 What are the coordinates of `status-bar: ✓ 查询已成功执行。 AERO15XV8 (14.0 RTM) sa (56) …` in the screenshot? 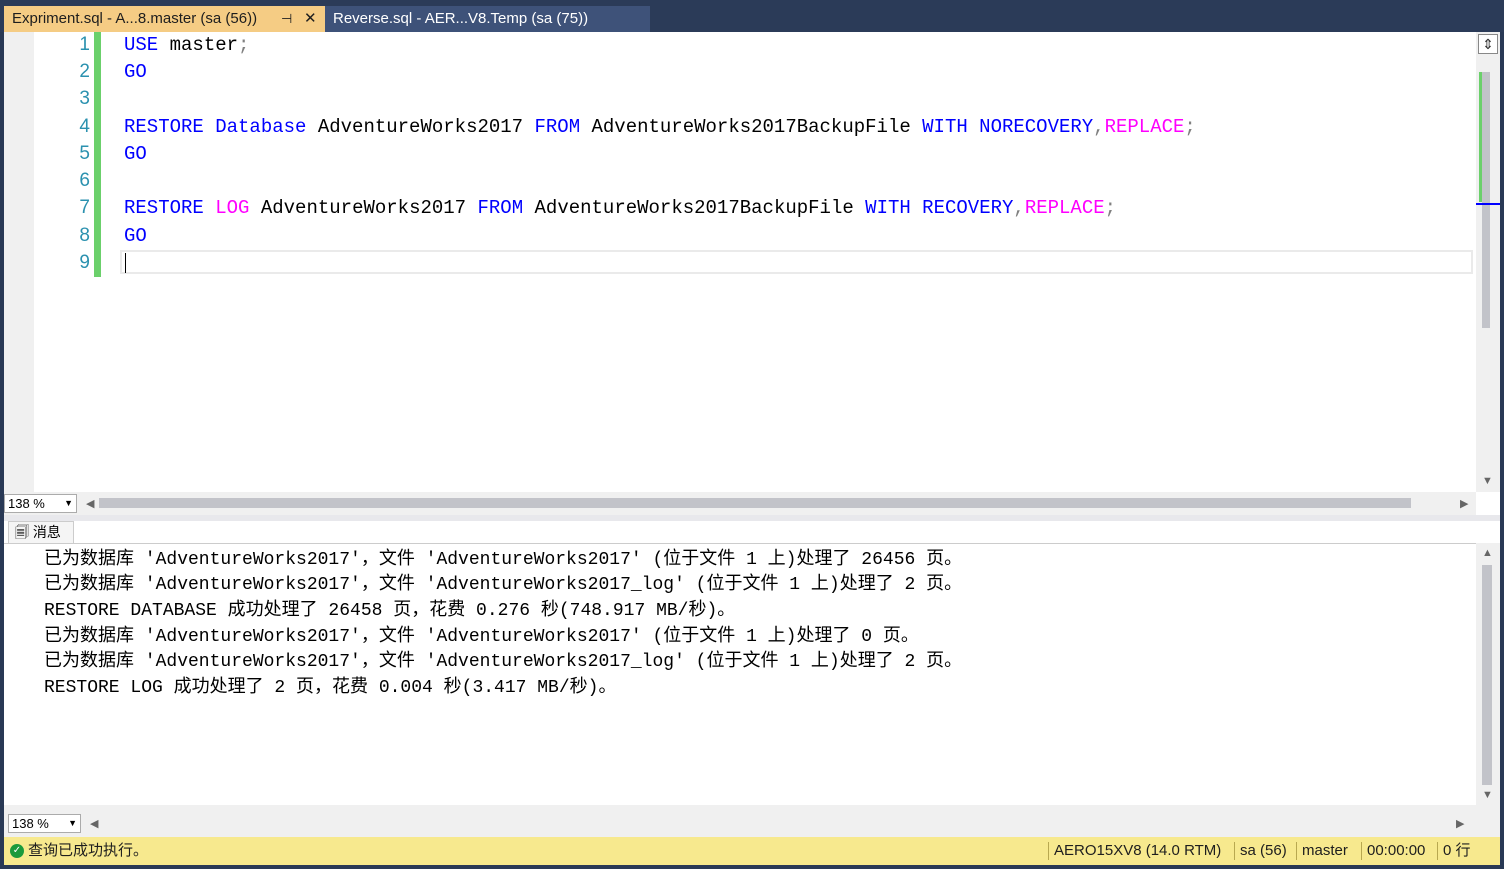 It's located at (752, 851).